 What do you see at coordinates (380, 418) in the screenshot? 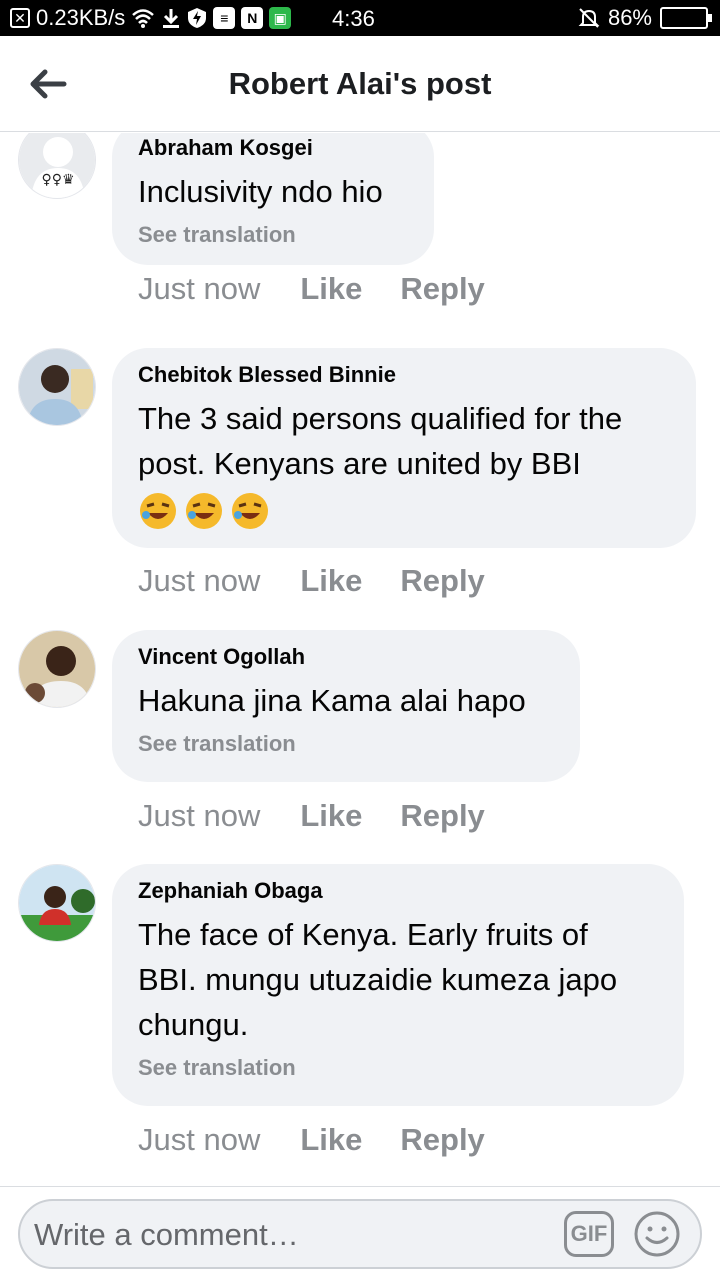
I see `comment-text-line: The 3 said persons qualified for the` at bounding box center [380, 418].